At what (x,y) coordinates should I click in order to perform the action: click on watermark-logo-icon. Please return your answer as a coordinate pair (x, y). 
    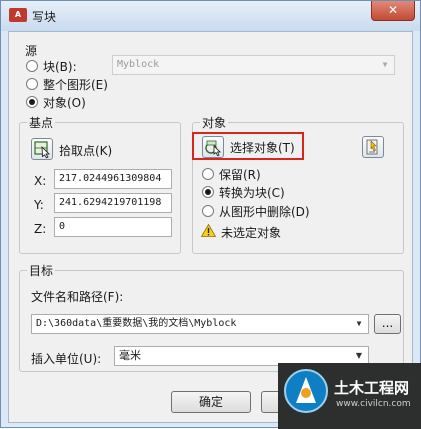
    Looking at the image, I should click on (306, 391).